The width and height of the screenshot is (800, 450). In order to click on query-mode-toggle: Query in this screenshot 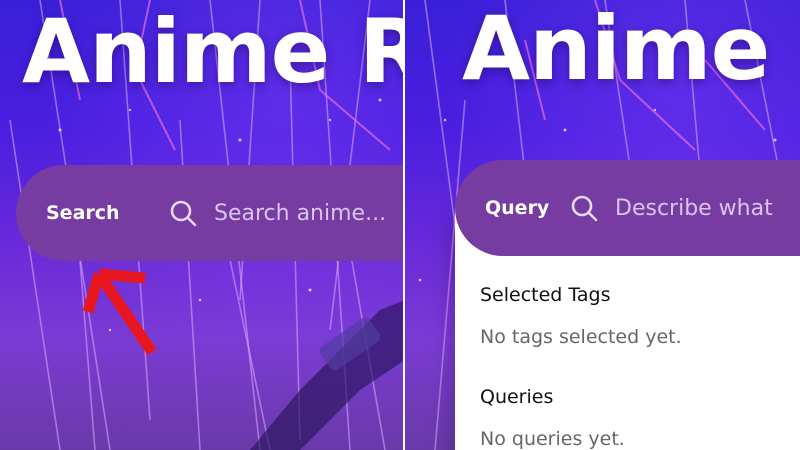, I will do `click(527, 208)`.